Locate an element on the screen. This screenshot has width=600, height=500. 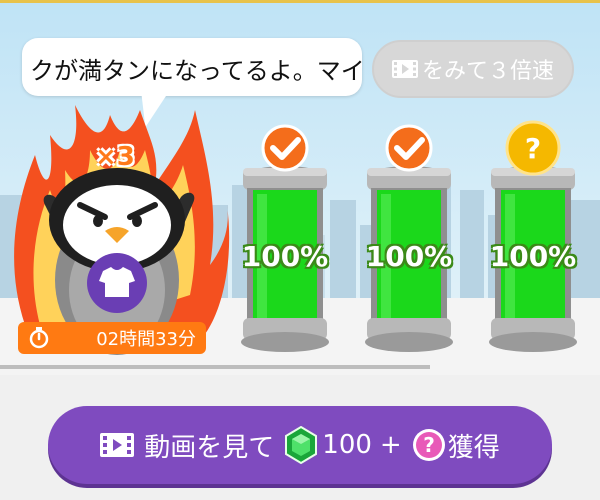
gem-amount: 100 is located at coordinates (347, 445).